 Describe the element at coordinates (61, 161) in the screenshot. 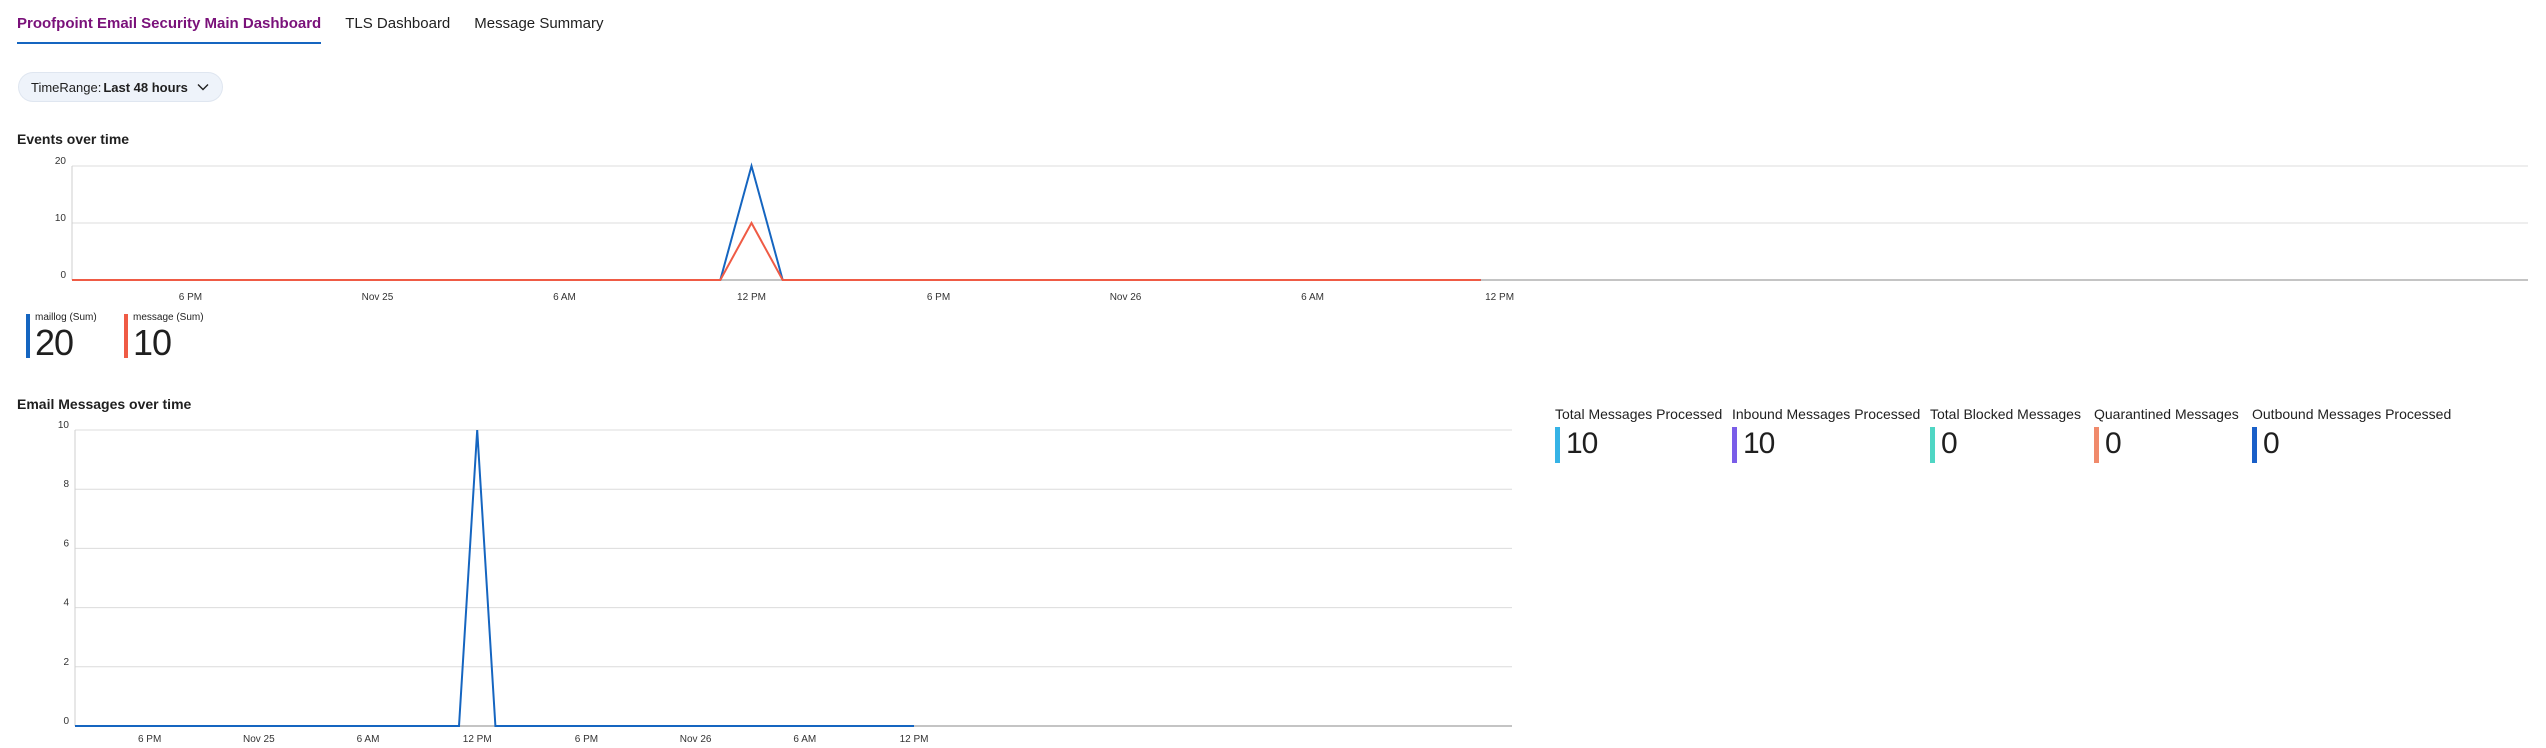

I see `y-tick-label: 20` at that location.